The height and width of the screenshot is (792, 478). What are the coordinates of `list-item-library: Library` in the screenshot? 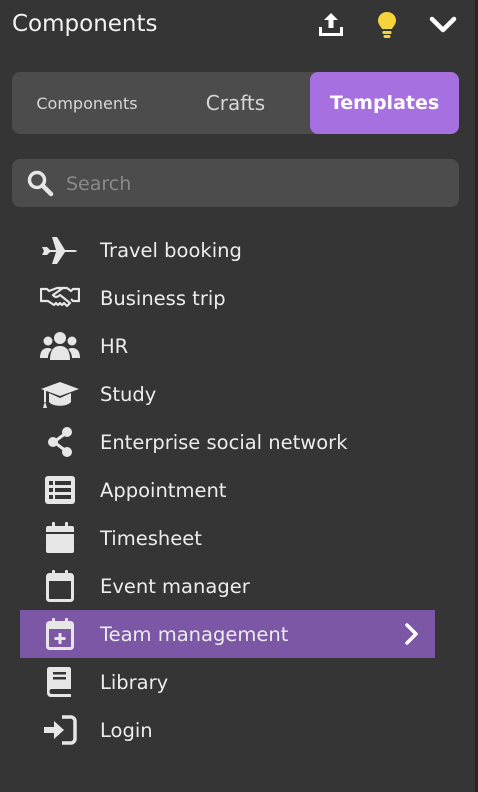 It's located at (227, 682).